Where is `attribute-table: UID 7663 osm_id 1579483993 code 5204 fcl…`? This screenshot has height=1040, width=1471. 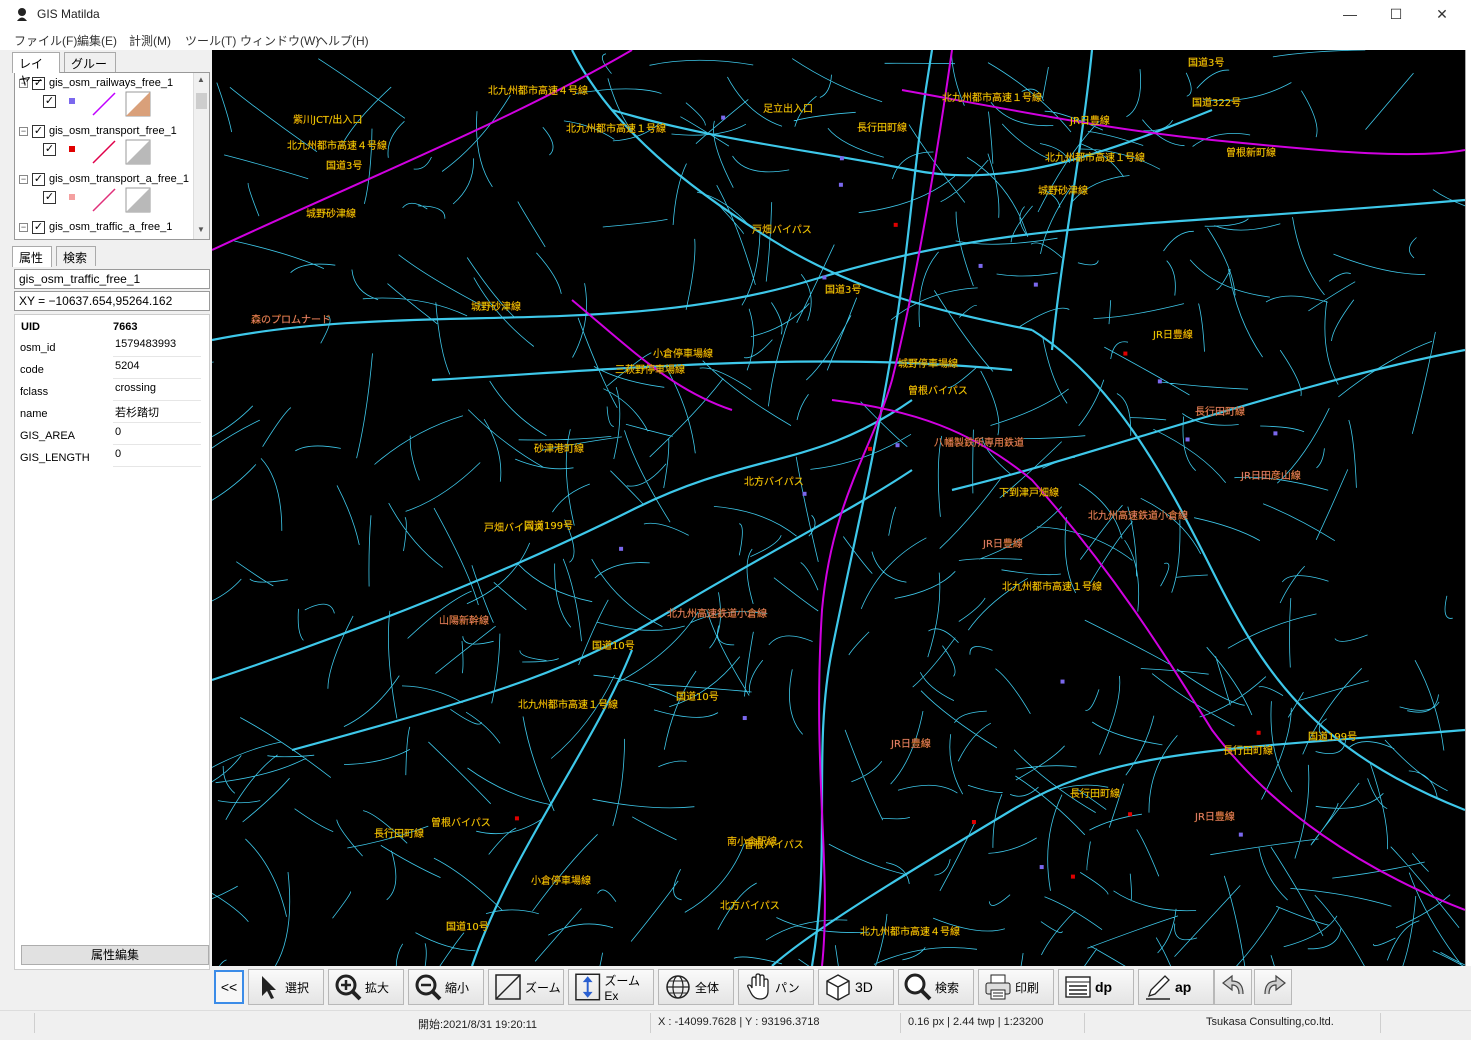
attribute-table: UID 7663 osm_id 1579483993 code 5204 fcl… is located at coordinates (112, 642).